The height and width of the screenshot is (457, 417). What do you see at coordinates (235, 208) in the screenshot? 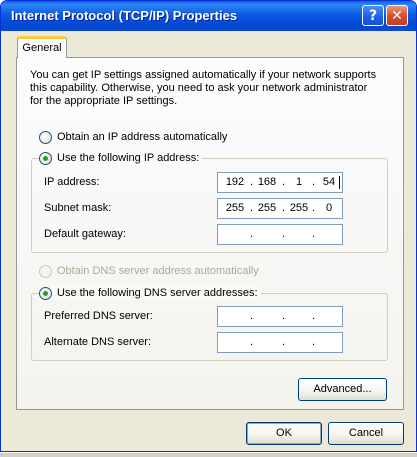
I see `subnet-mask-octet-1: 255` at bounding box center [235, 208].